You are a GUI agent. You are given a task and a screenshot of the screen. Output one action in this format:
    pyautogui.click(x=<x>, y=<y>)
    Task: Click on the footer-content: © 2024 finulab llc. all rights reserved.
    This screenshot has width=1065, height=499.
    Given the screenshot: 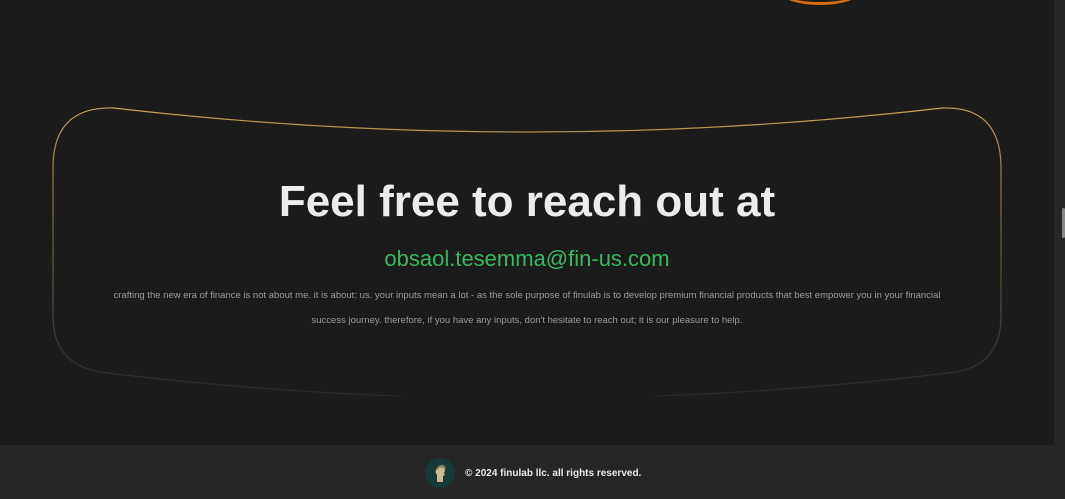 What is the action you would take?
    pyautogui.click(x=533, y=473)
    